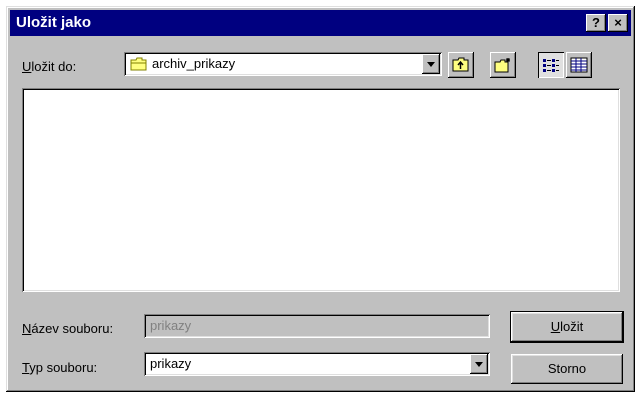 The height and width of the screenshot is (398, 641). What do you see at coordinates (317, 326) in the screenshot?
I see `file-name-input: prikazy` at bounding box center [317, 326].